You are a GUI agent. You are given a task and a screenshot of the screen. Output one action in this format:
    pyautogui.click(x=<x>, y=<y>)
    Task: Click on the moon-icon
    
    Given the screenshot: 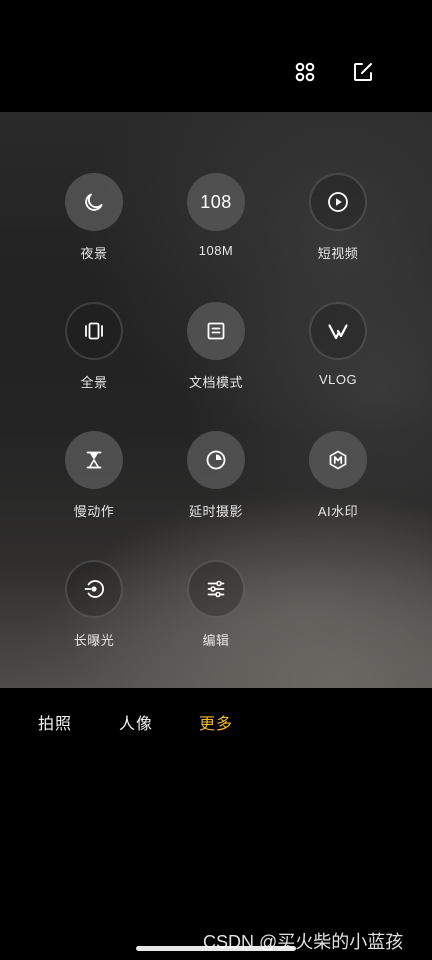 What is the action you would take?
    pyautogui.click(x=94, y=202)
    